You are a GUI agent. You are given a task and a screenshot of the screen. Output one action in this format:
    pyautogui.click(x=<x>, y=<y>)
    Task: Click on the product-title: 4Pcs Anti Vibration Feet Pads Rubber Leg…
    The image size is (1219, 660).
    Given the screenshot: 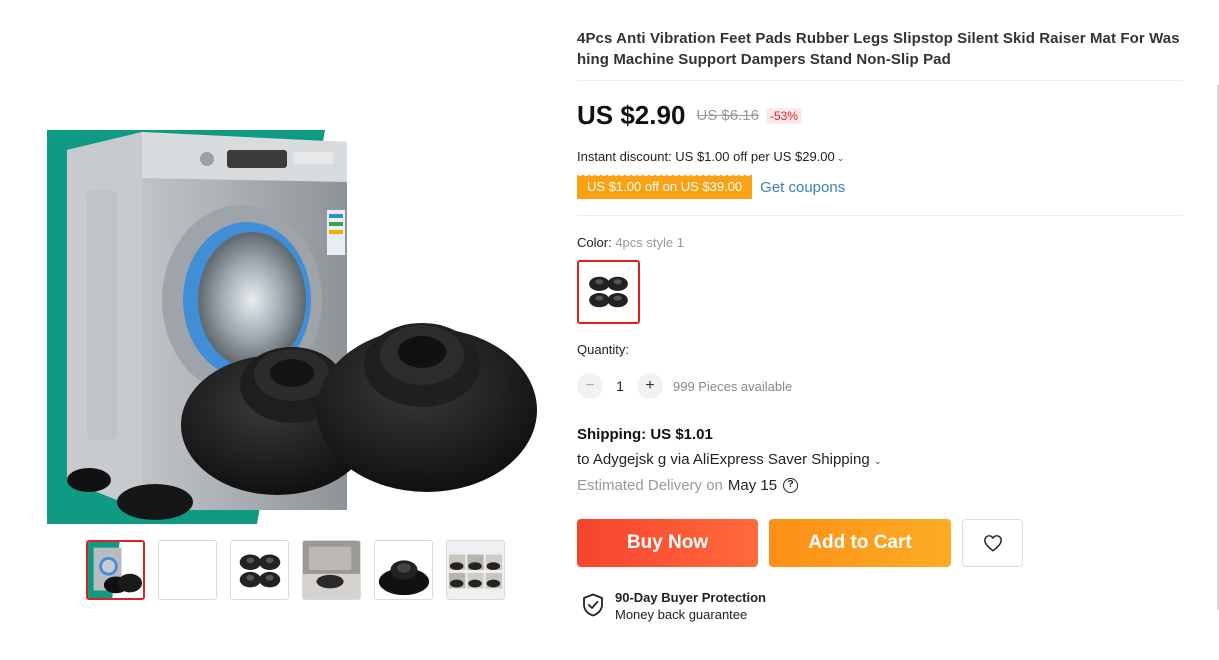 What is the action you would take?
    pyautogui.click(x=878, y=49)
    